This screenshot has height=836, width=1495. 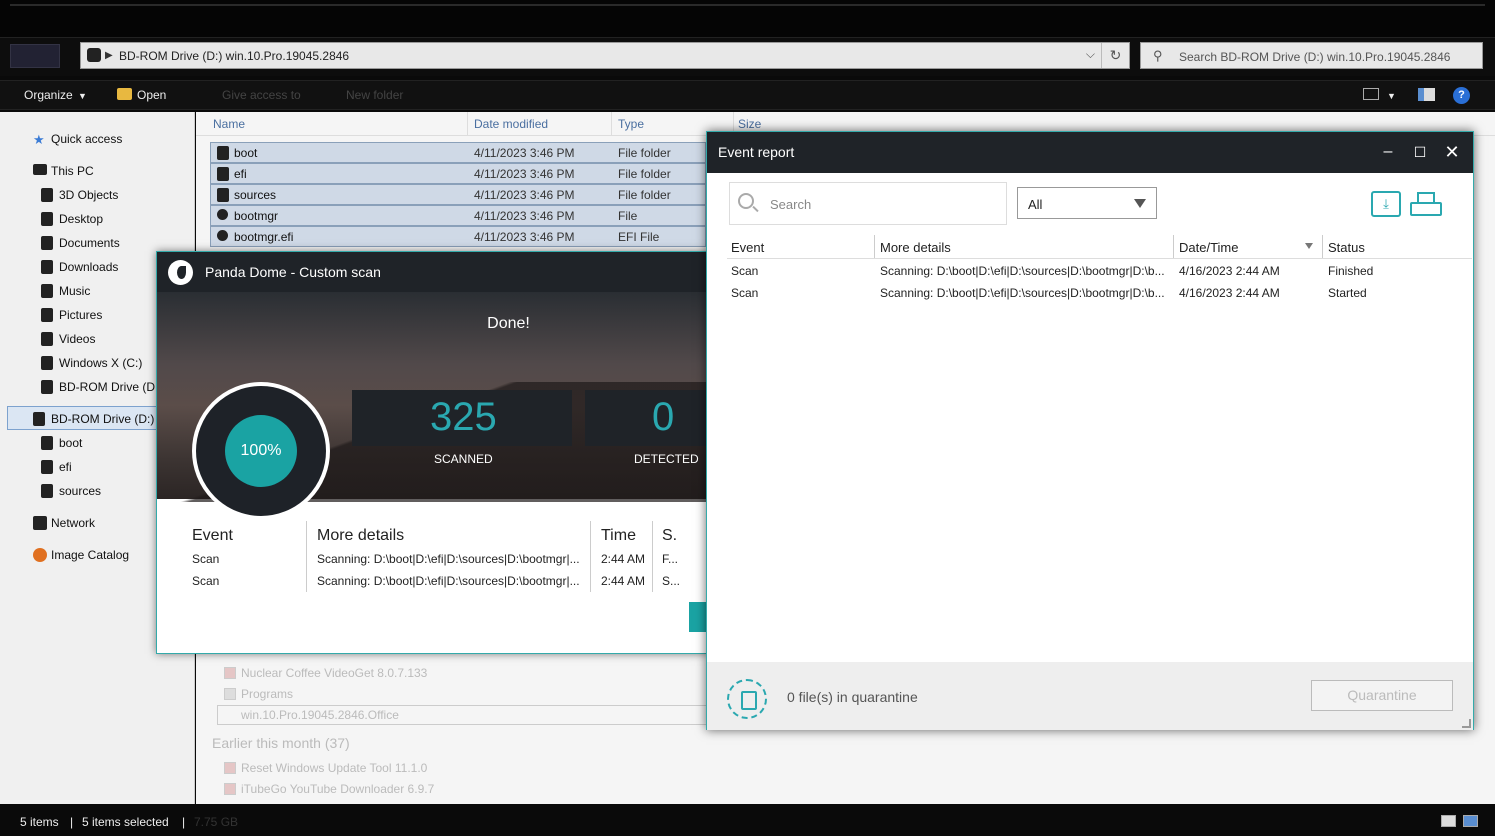 I want to click on nav-network: Network, so click(x=73, y=523).